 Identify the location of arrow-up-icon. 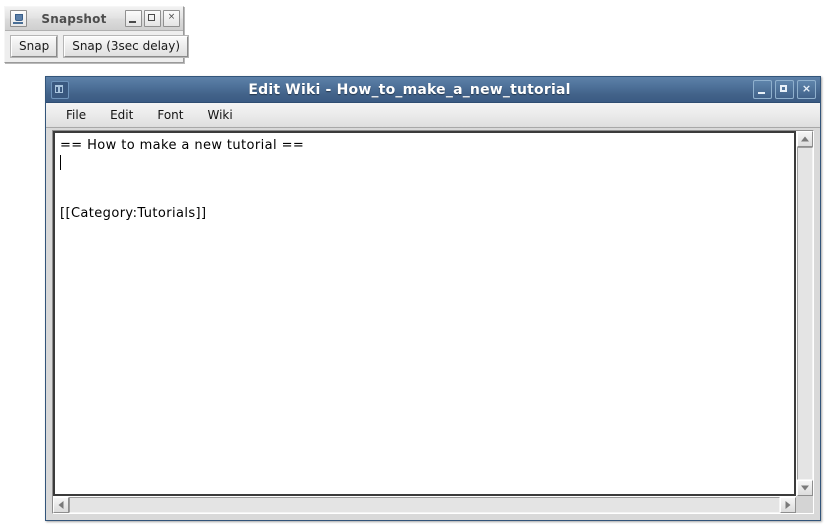
(805, 139).